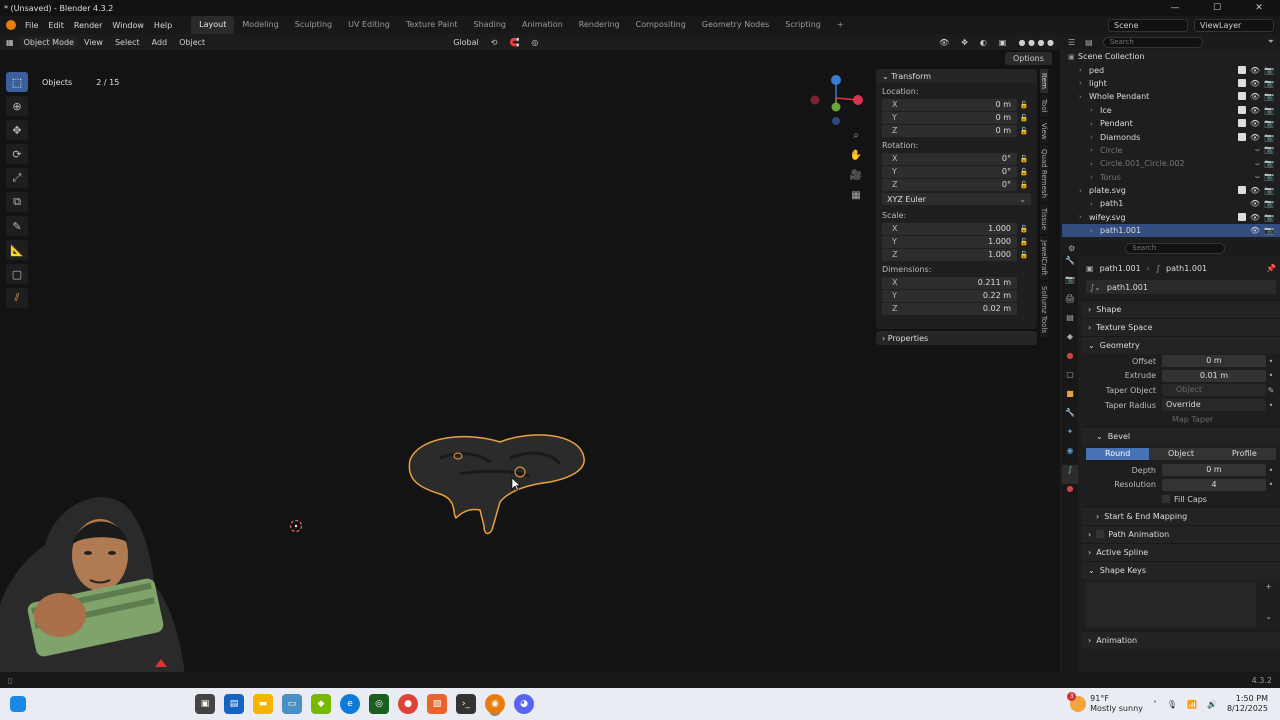 The image size is (1280, 720). Describe the element at coordinates (127, 42) in the screenshot. I see `menu-select: Select` at that location.